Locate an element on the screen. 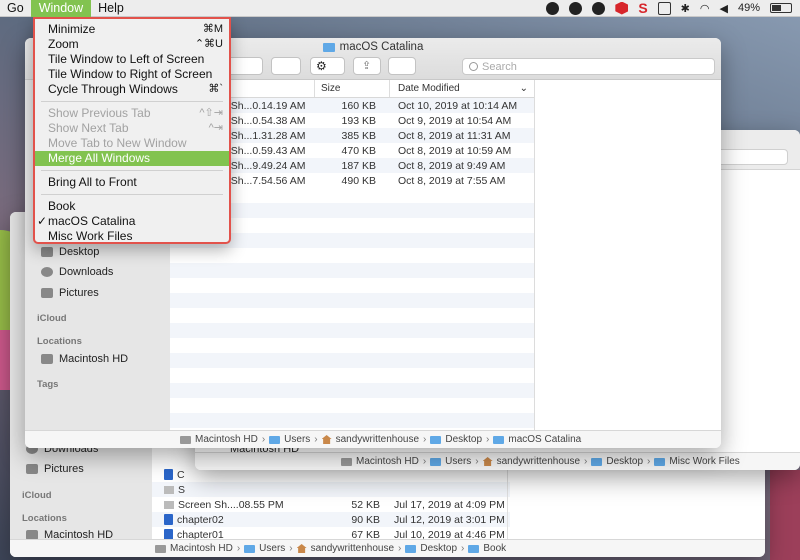  menu-go: Go is located at coordinates (15, 8).